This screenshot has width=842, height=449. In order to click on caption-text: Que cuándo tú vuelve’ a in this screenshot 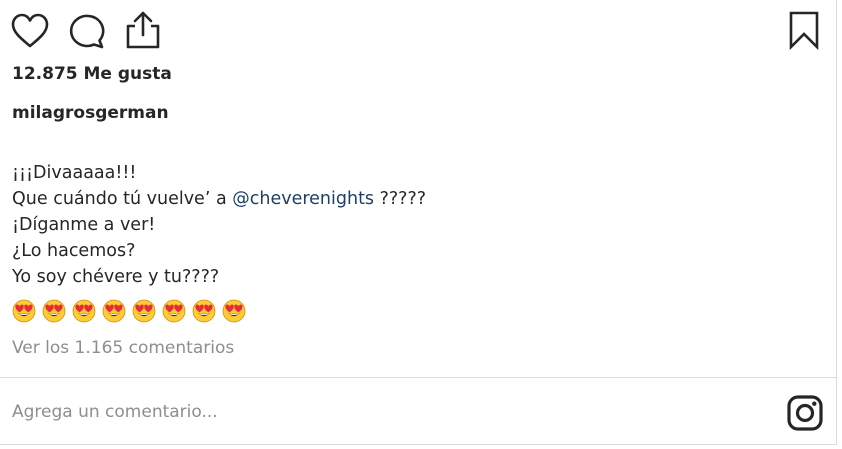, I will do `click(122, 199)`.